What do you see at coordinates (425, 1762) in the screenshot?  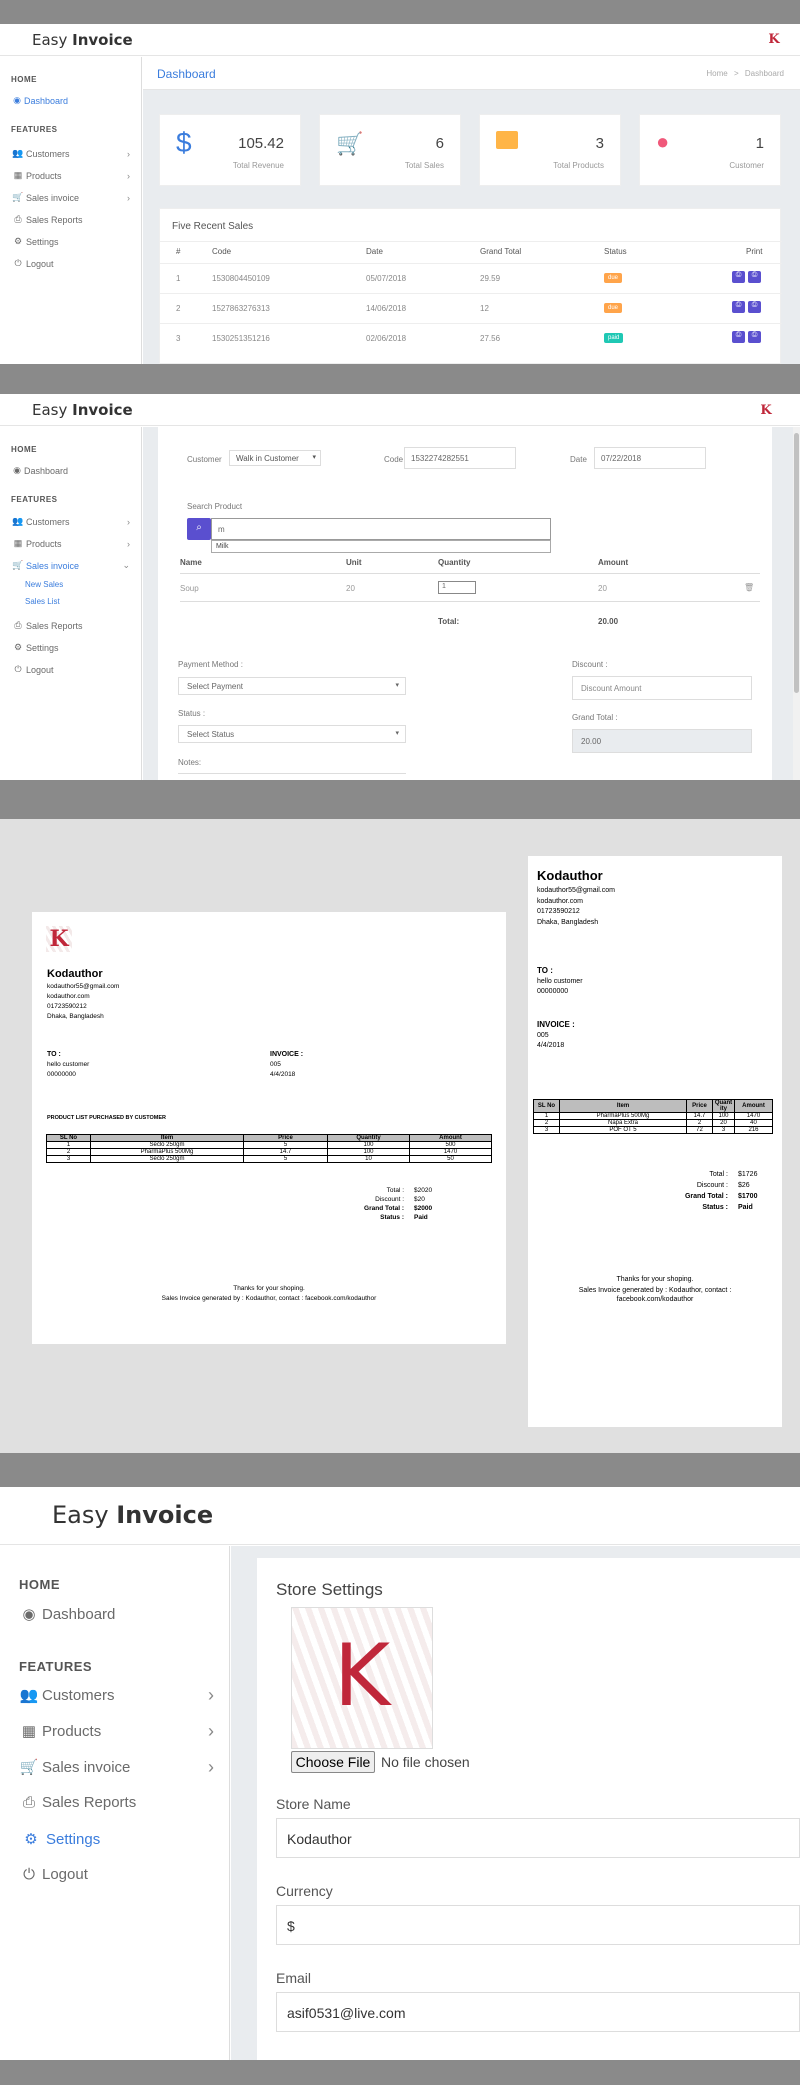 I see `no-file-label: No file chosen` at bounding box center [425, 1762].